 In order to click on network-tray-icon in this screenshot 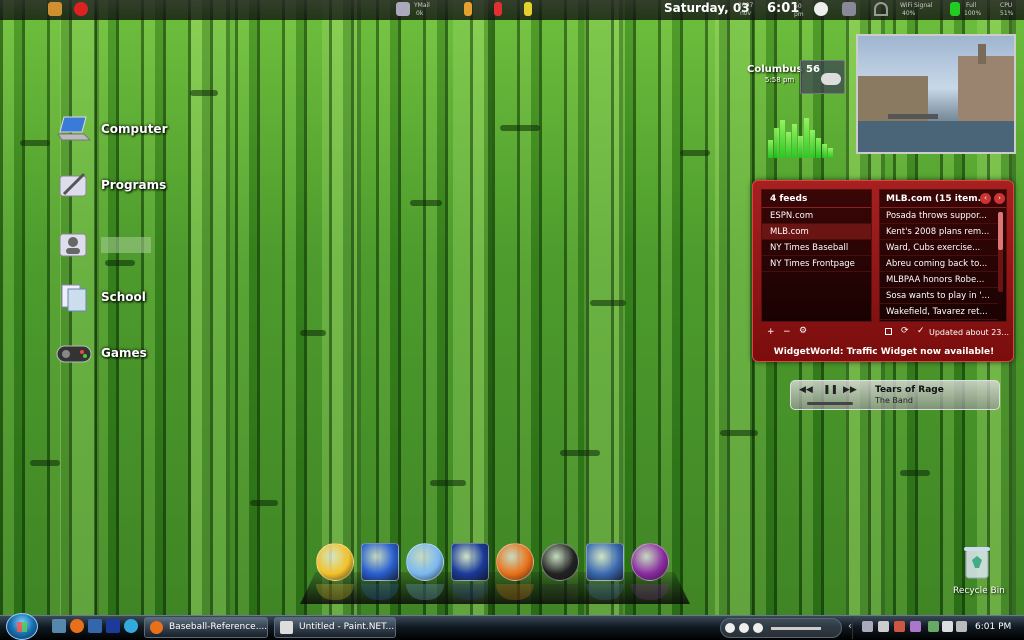, I will do `click(933, 626)`.